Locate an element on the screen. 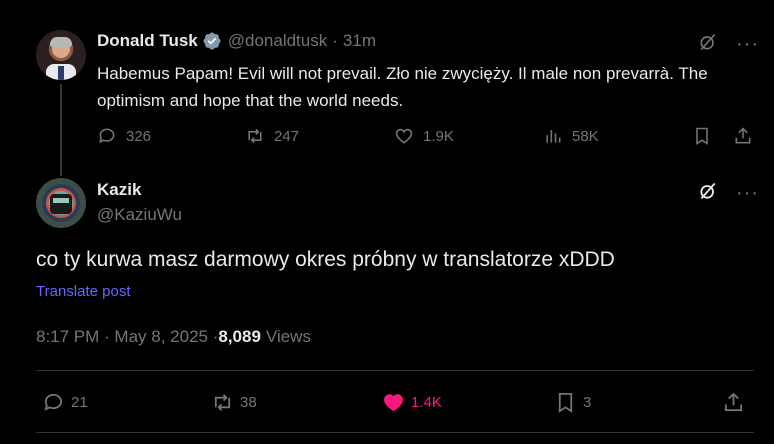 The width and height of the screenshot is (774, 444). reply-author-name: Kazik is located at coordinates (119, 190).